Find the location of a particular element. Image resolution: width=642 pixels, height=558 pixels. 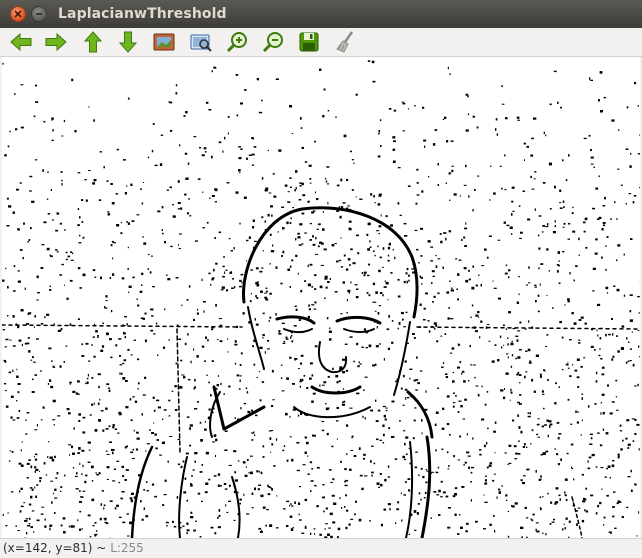

toolbar is located at coordinates (321, 42).